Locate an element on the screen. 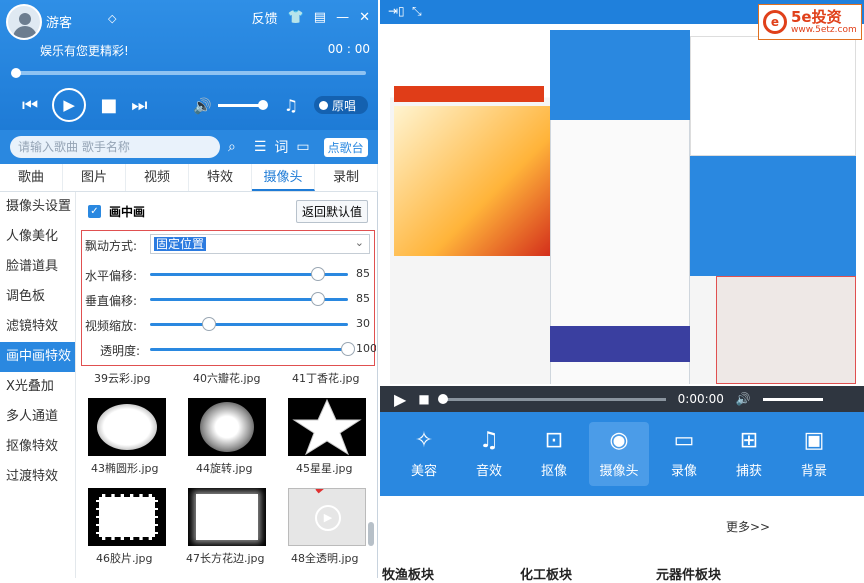 This screenshot has height=583, width=864. zoom-label: 视频缩放: is located at coordinates (111, 325).